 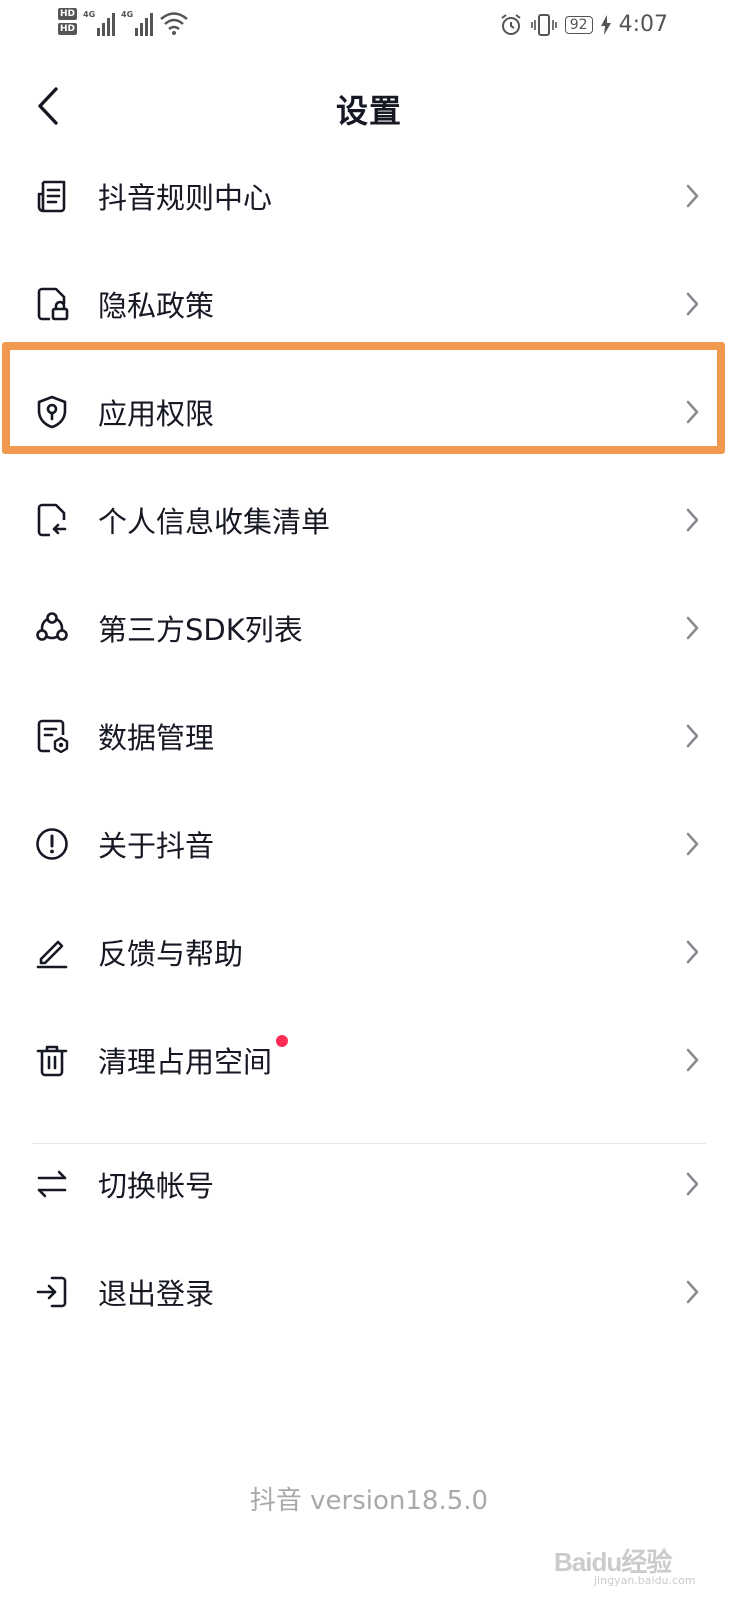 I want to click on status-bar: HD HD 4G 4G 92 4:07, so click(x=369, y=28).